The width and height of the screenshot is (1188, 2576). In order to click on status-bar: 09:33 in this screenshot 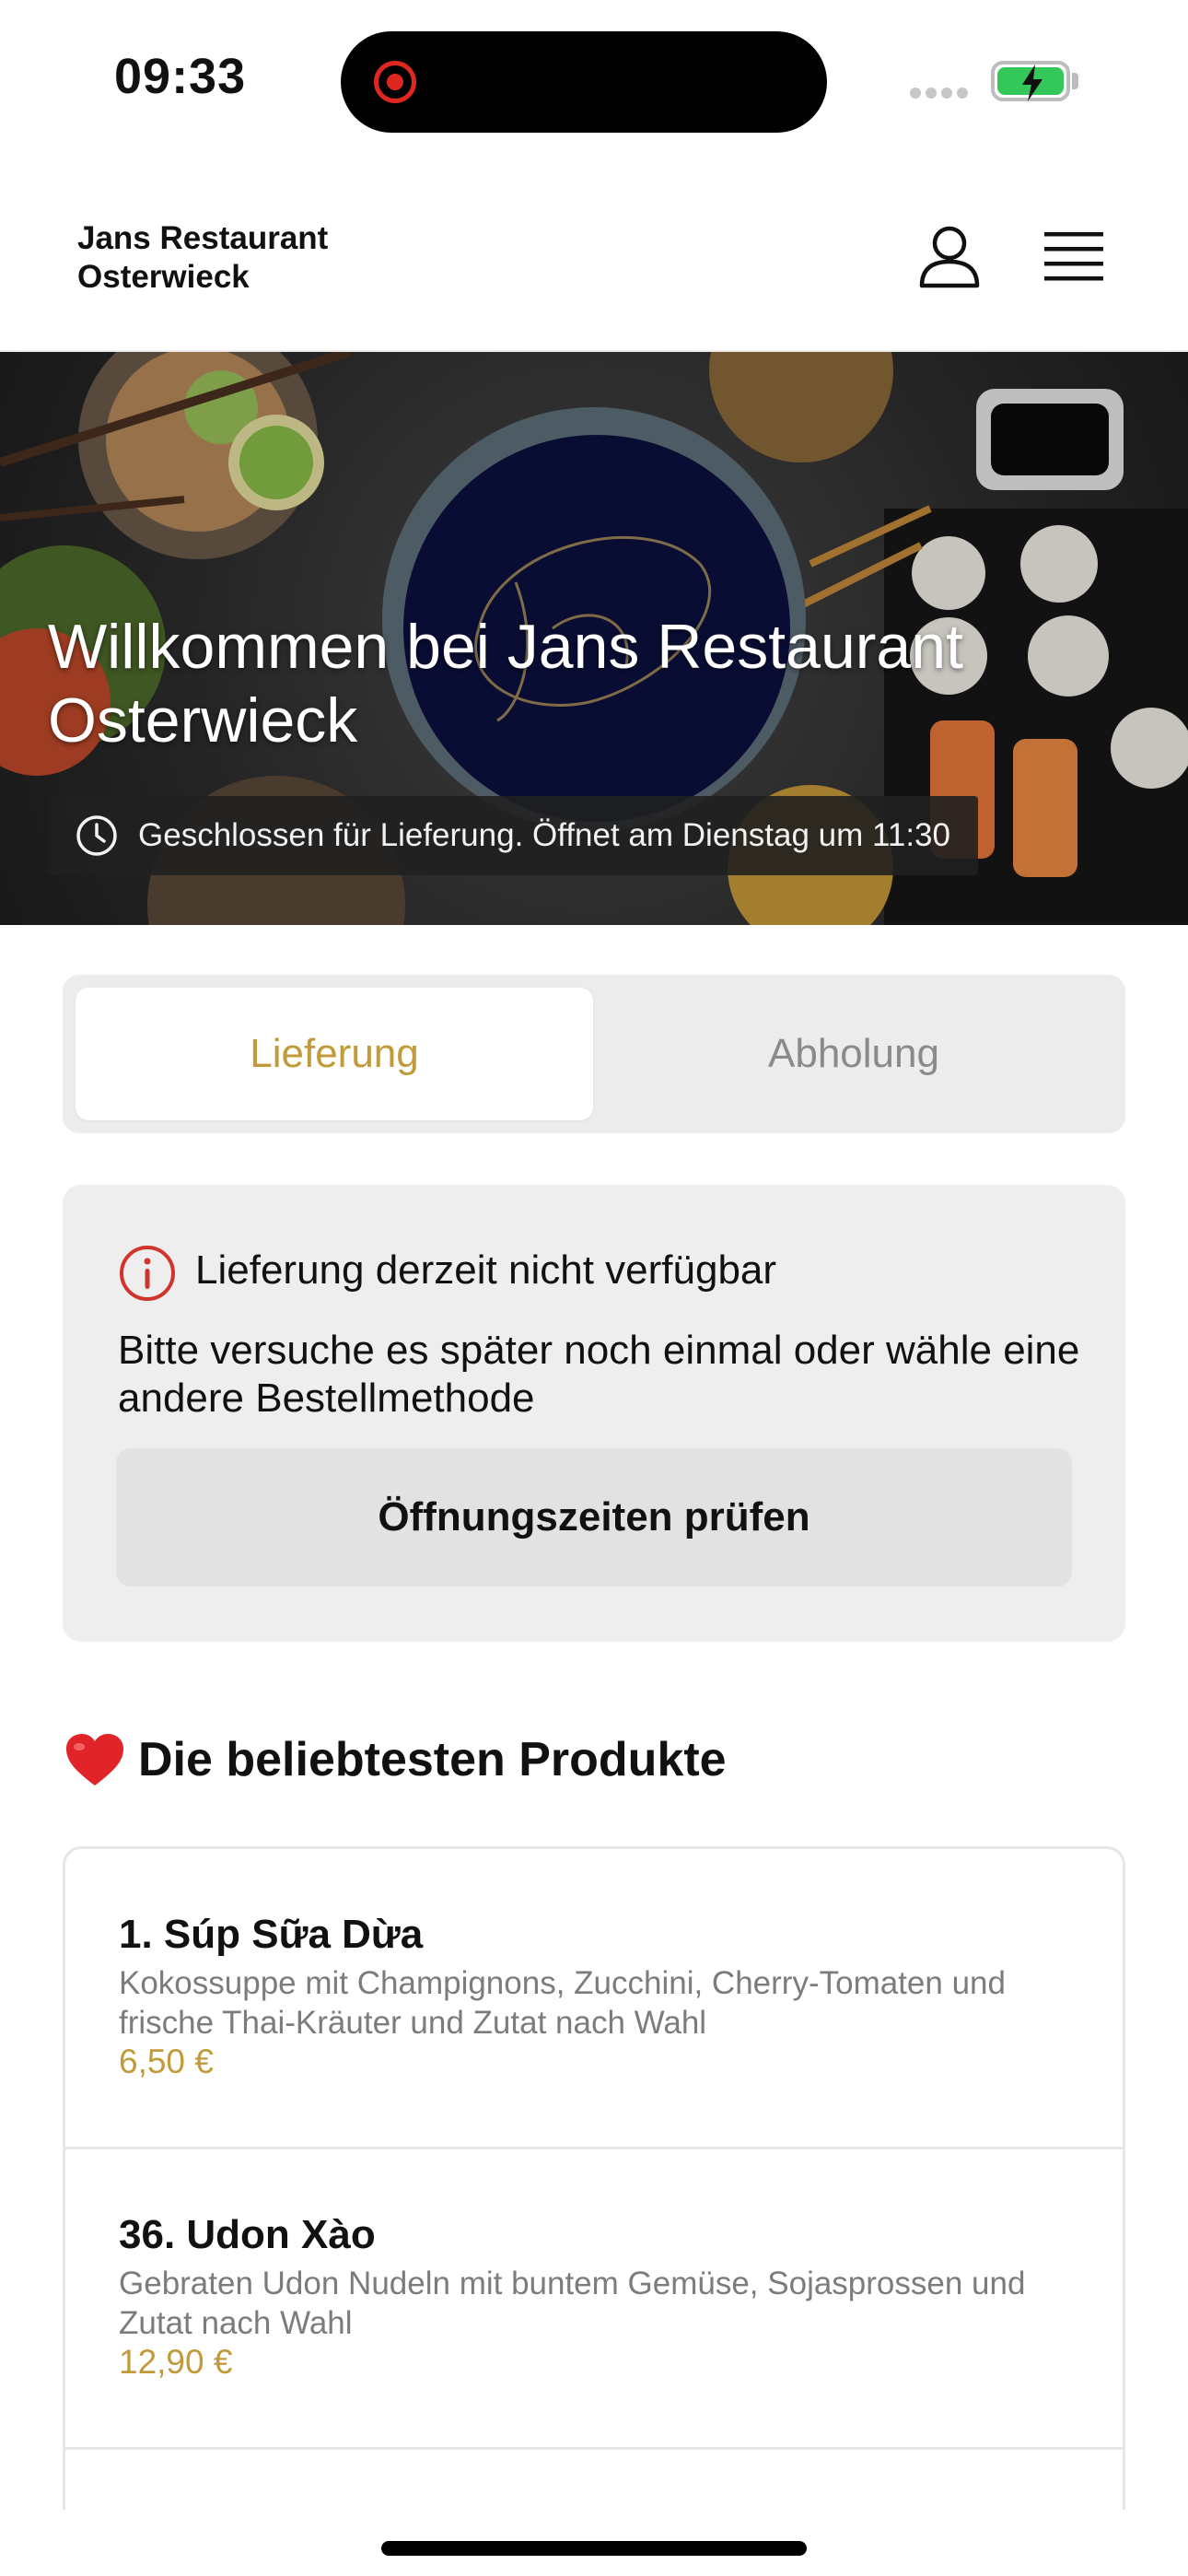, I will do `click(594, 78)`.